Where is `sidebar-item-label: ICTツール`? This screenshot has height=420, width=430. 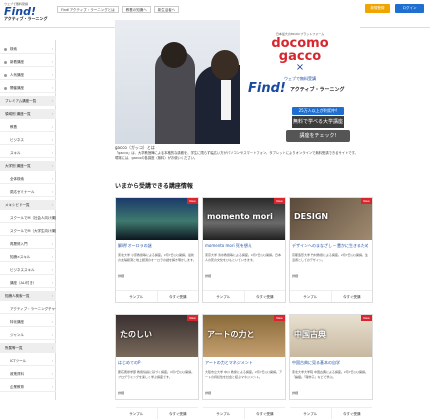 sidebar-item-label: ICTツール is located at coordinates (18, 361).